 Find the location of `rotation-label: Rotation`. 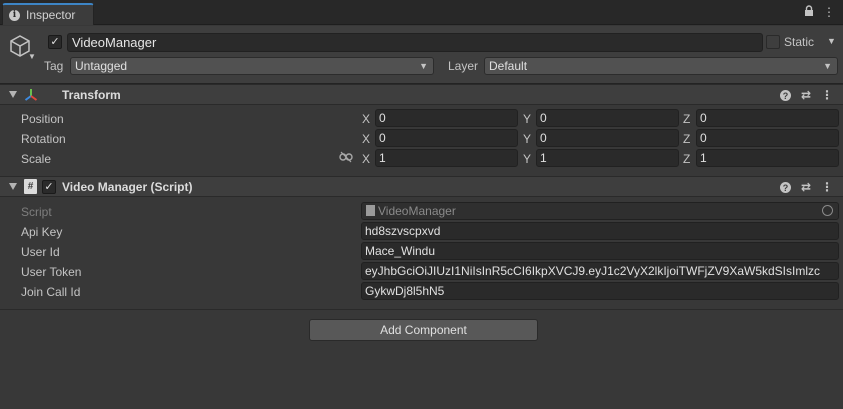

rotation-label: Rotation is located at coordinates (43, 139).